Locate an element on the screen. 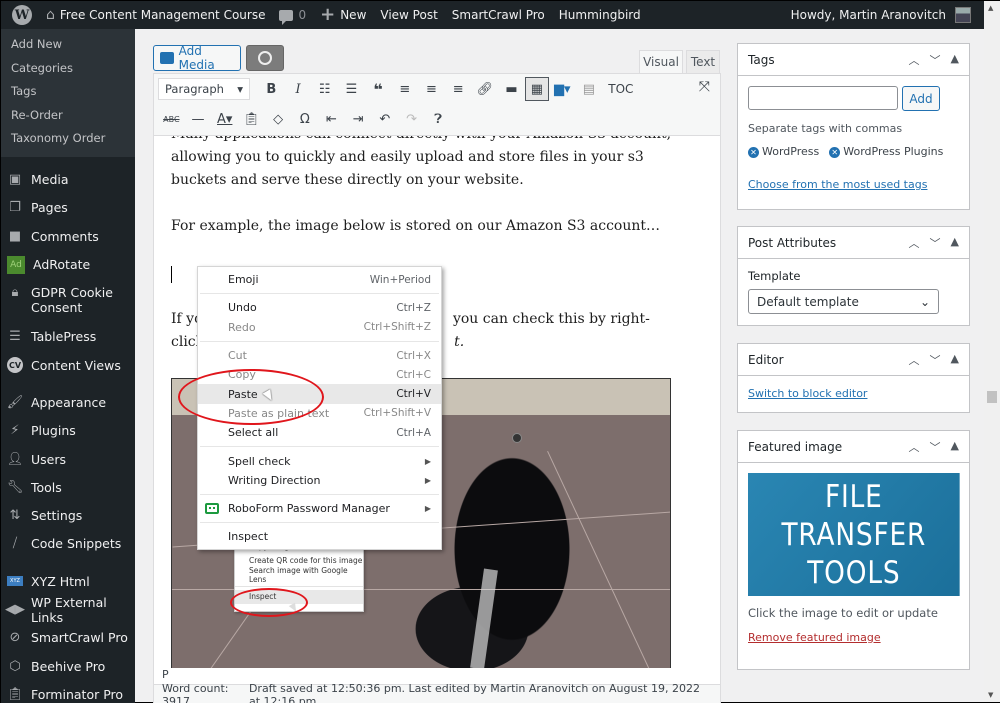 This screenshot has height=703, width=1000. link-button: 🔗︎ is located at coordinates (485, 89).